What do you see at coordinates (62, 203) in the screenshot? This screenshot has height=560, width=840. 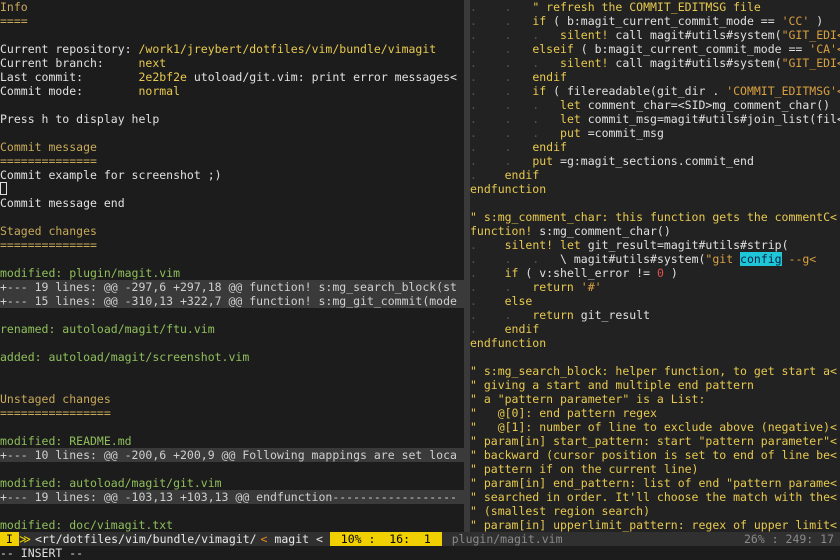 I see `commit-message-end: Commit message end` at bounding box center [62, 203].